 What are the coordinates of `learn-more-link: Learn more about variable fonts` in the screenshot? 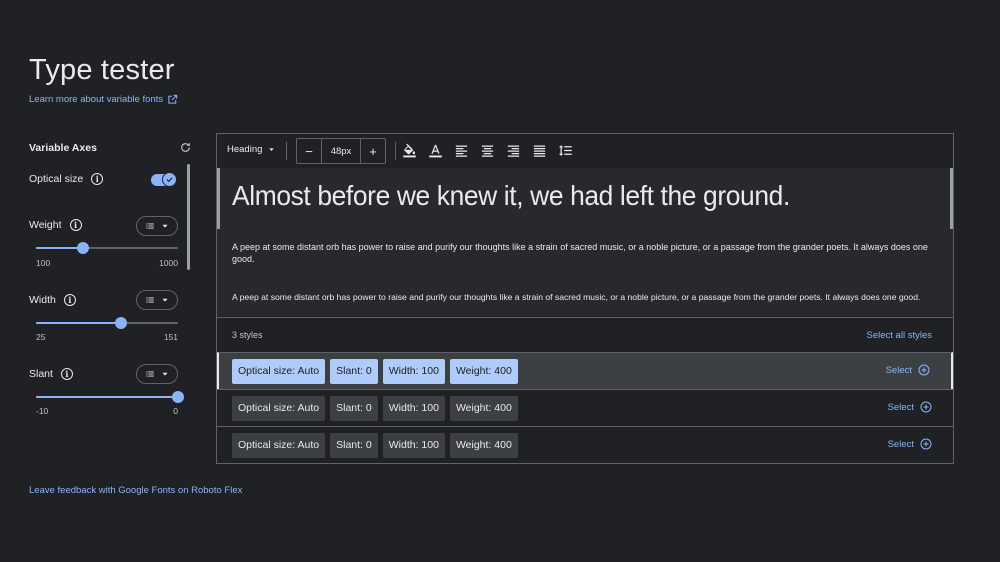 It's located at (103, 99).